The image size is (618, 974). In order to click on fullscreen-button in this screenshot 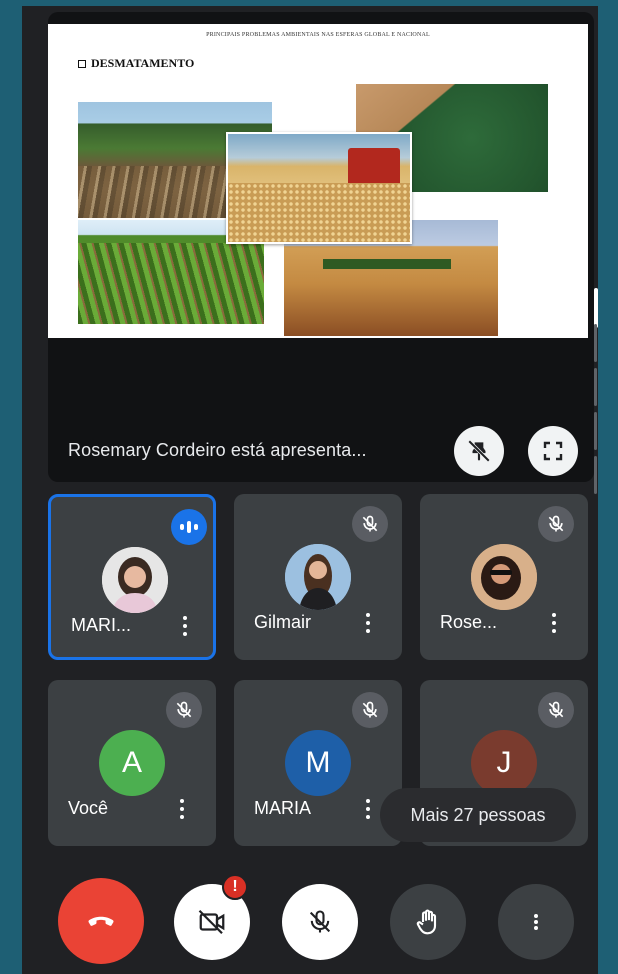, I will do `click(553, 451)`.